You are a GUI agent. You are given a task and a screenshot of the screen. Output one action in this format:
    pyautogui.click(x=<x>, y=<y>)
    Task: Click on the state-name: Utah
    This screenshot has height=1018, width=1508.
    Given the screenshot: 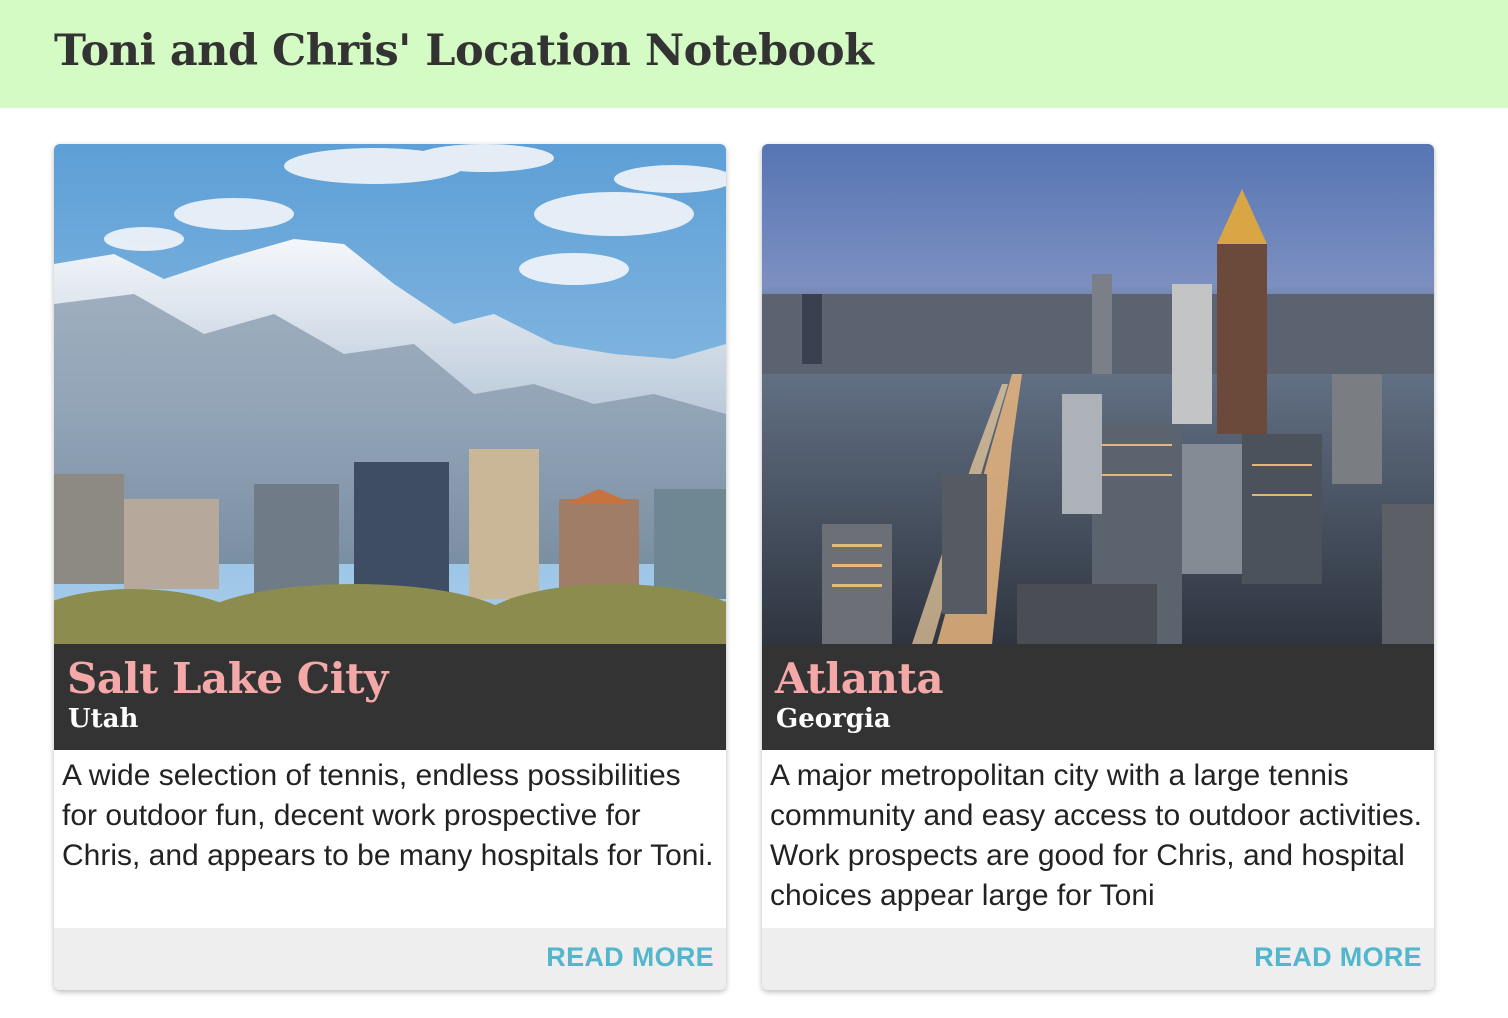 What is the action you would take?
    pyautogui.click(x=103, y=719)
    